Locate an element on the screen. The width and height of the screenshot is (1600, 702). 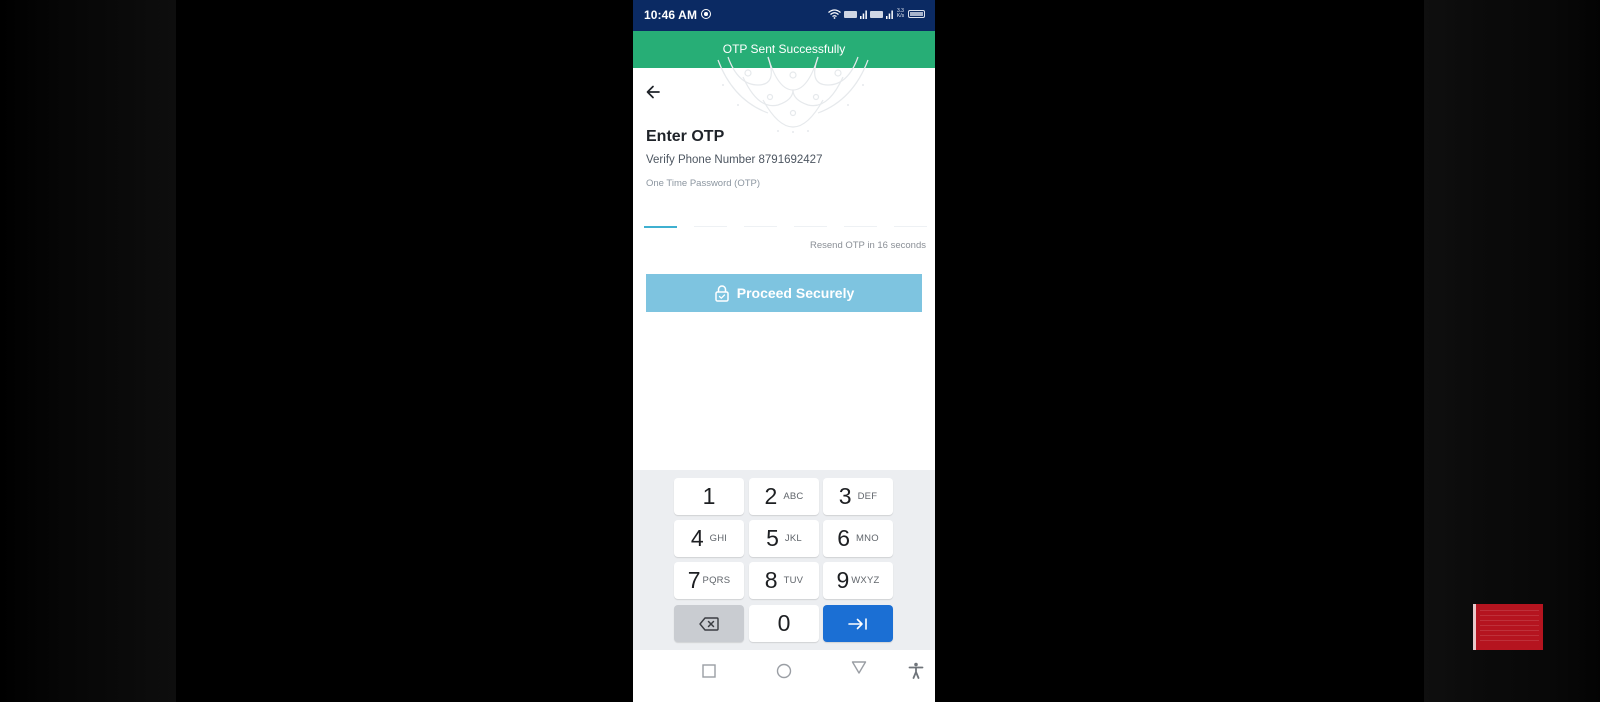
home-button is located at coordinates (784, 670).